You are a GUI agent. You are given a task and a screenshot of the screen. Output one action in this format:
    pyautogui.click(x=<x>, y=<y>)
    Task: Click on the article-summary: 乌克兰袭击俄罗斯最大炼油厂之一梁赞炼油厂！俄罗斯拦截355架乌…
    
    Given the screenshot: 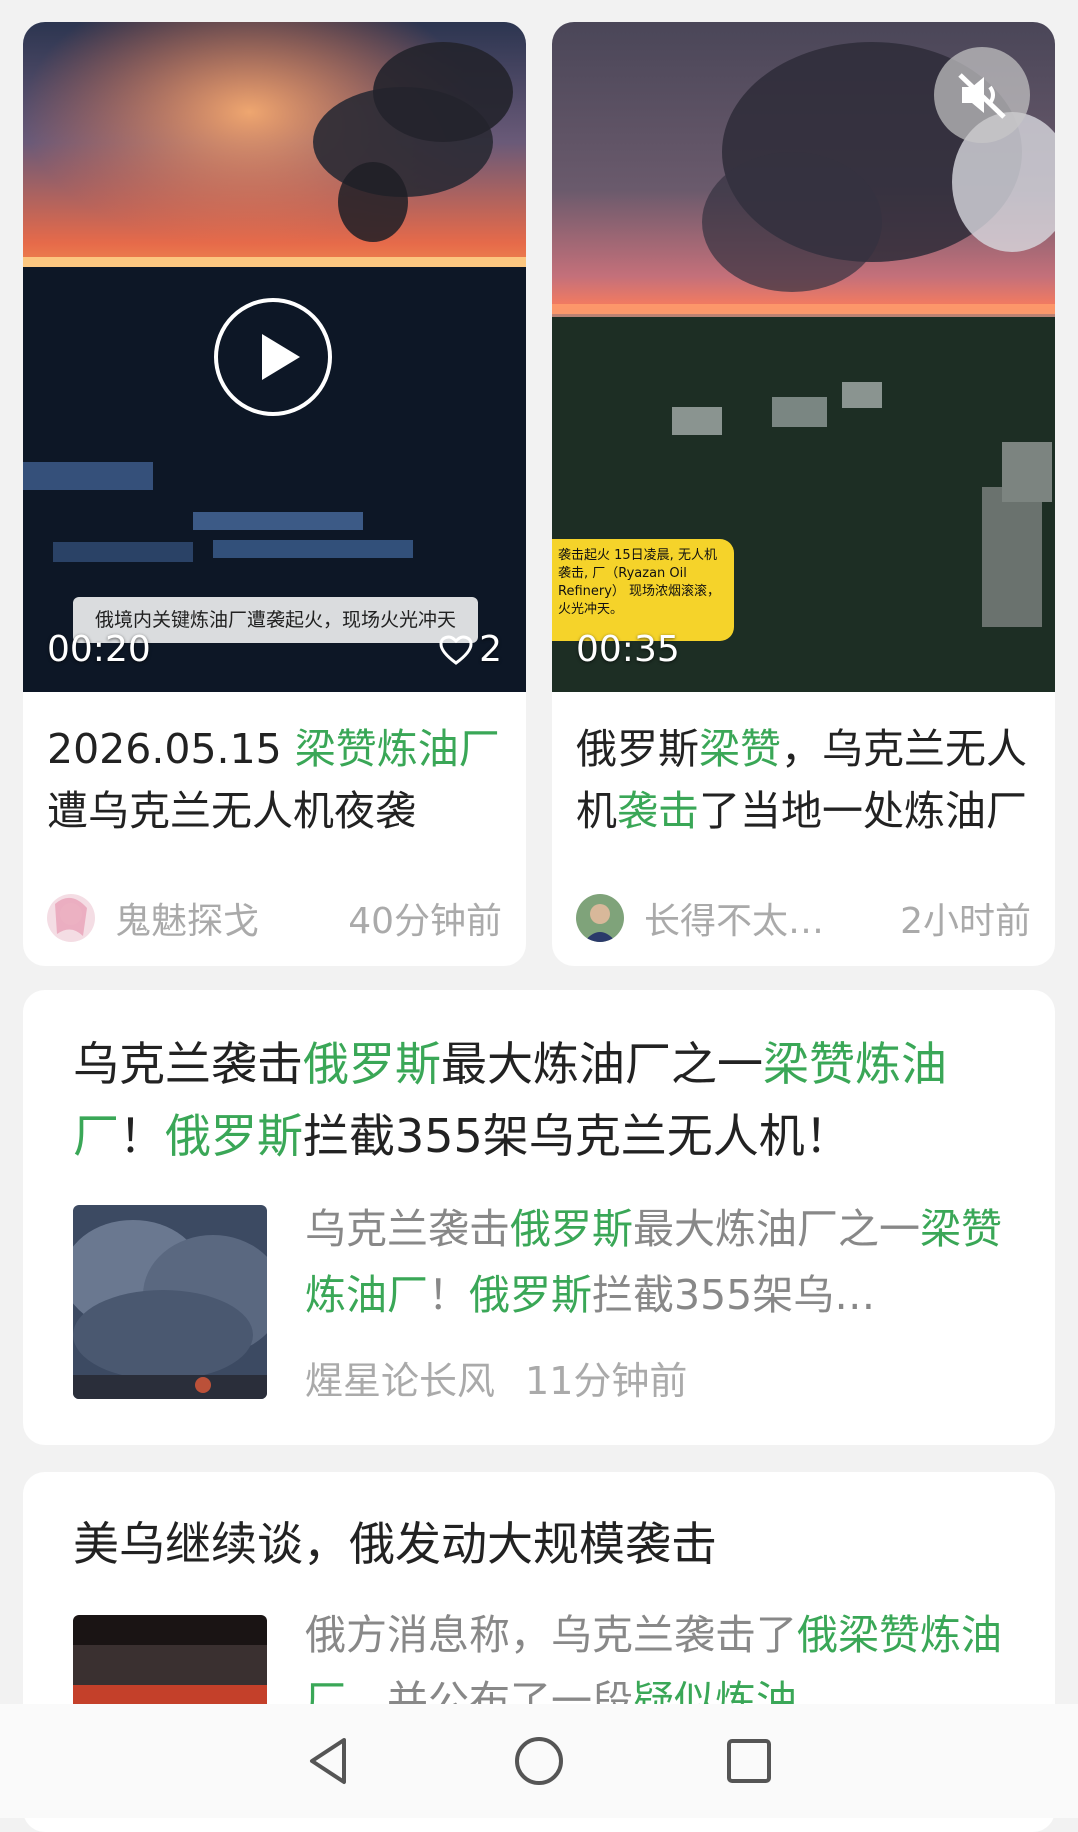 What is the action you would take?
    pyautogui.click(x=655, y=1262)
    